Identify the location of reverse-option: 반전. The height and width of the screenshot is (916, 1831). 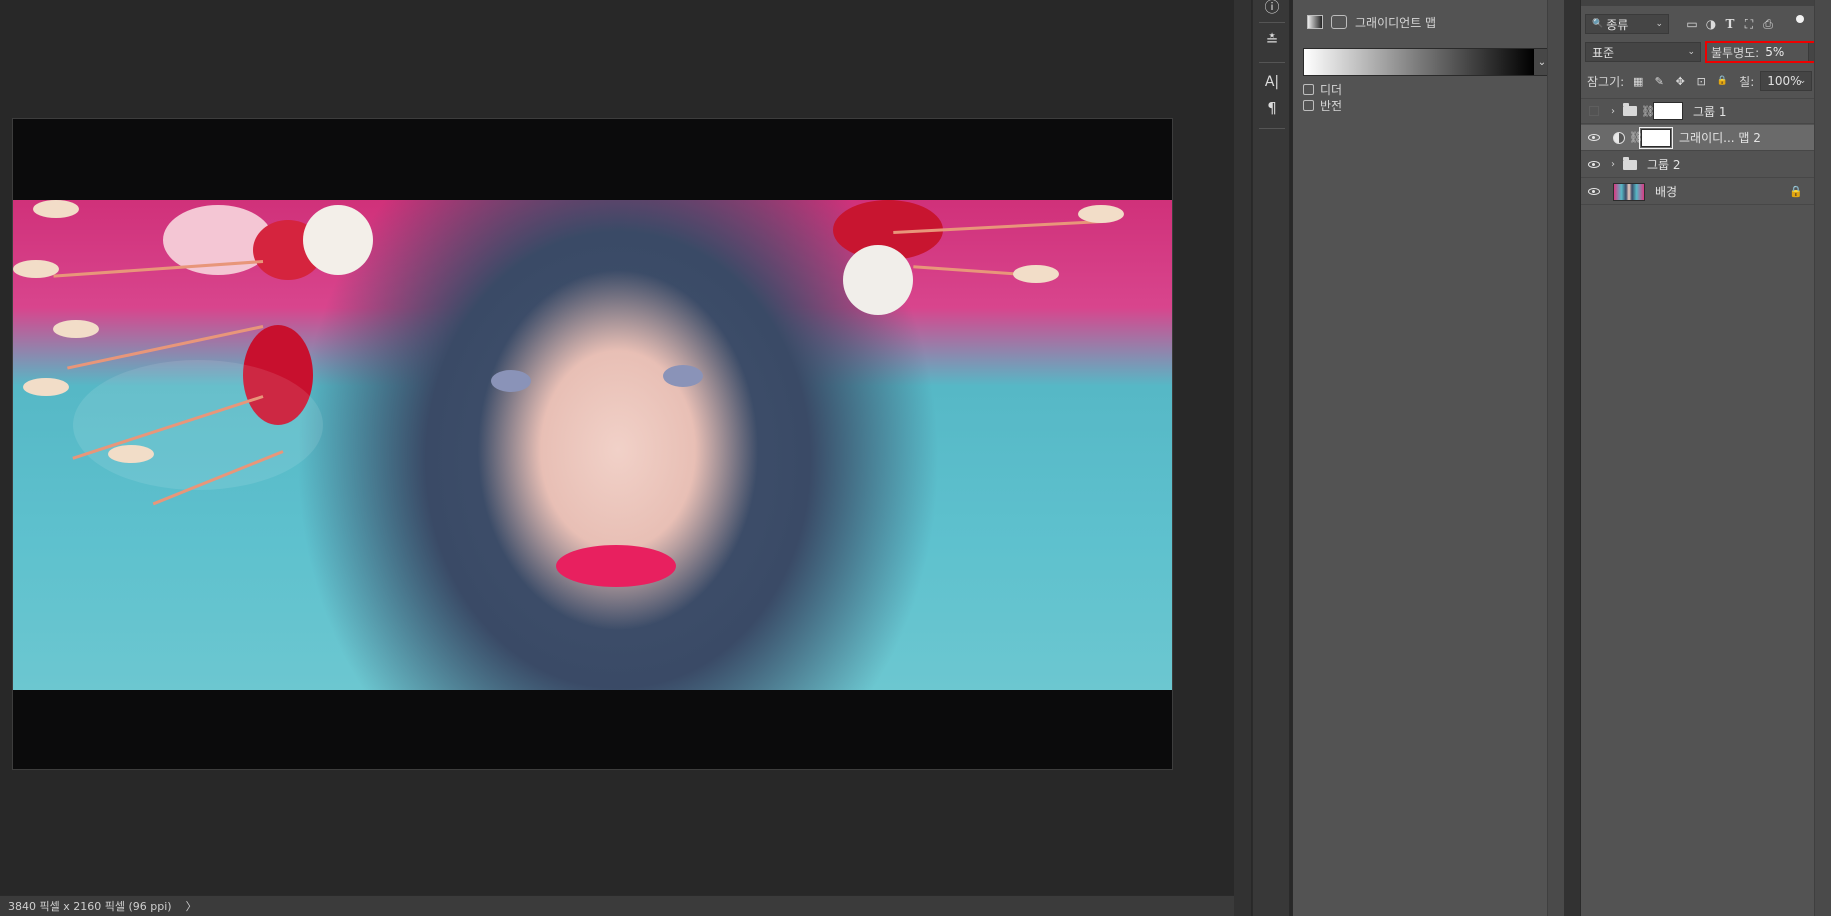
(1322, 105).